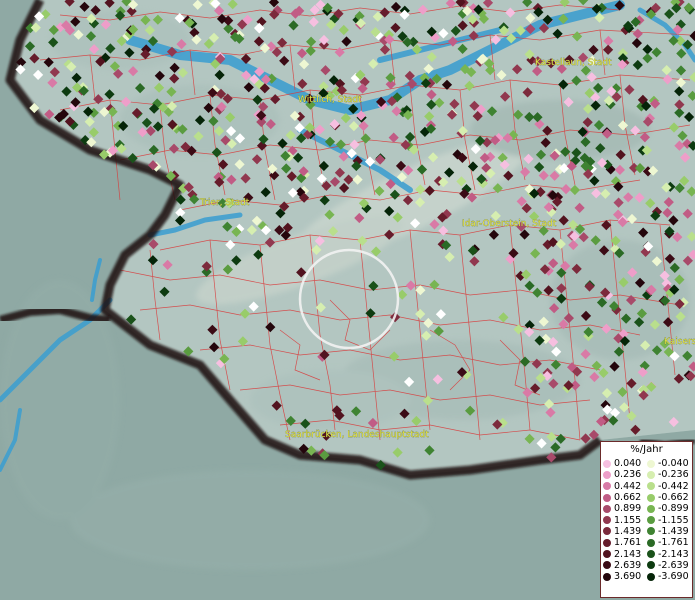 Image resolution: width=695 pixels, height=600 pixels. I want to click on legend-value: -0.899, so click(673, 509).